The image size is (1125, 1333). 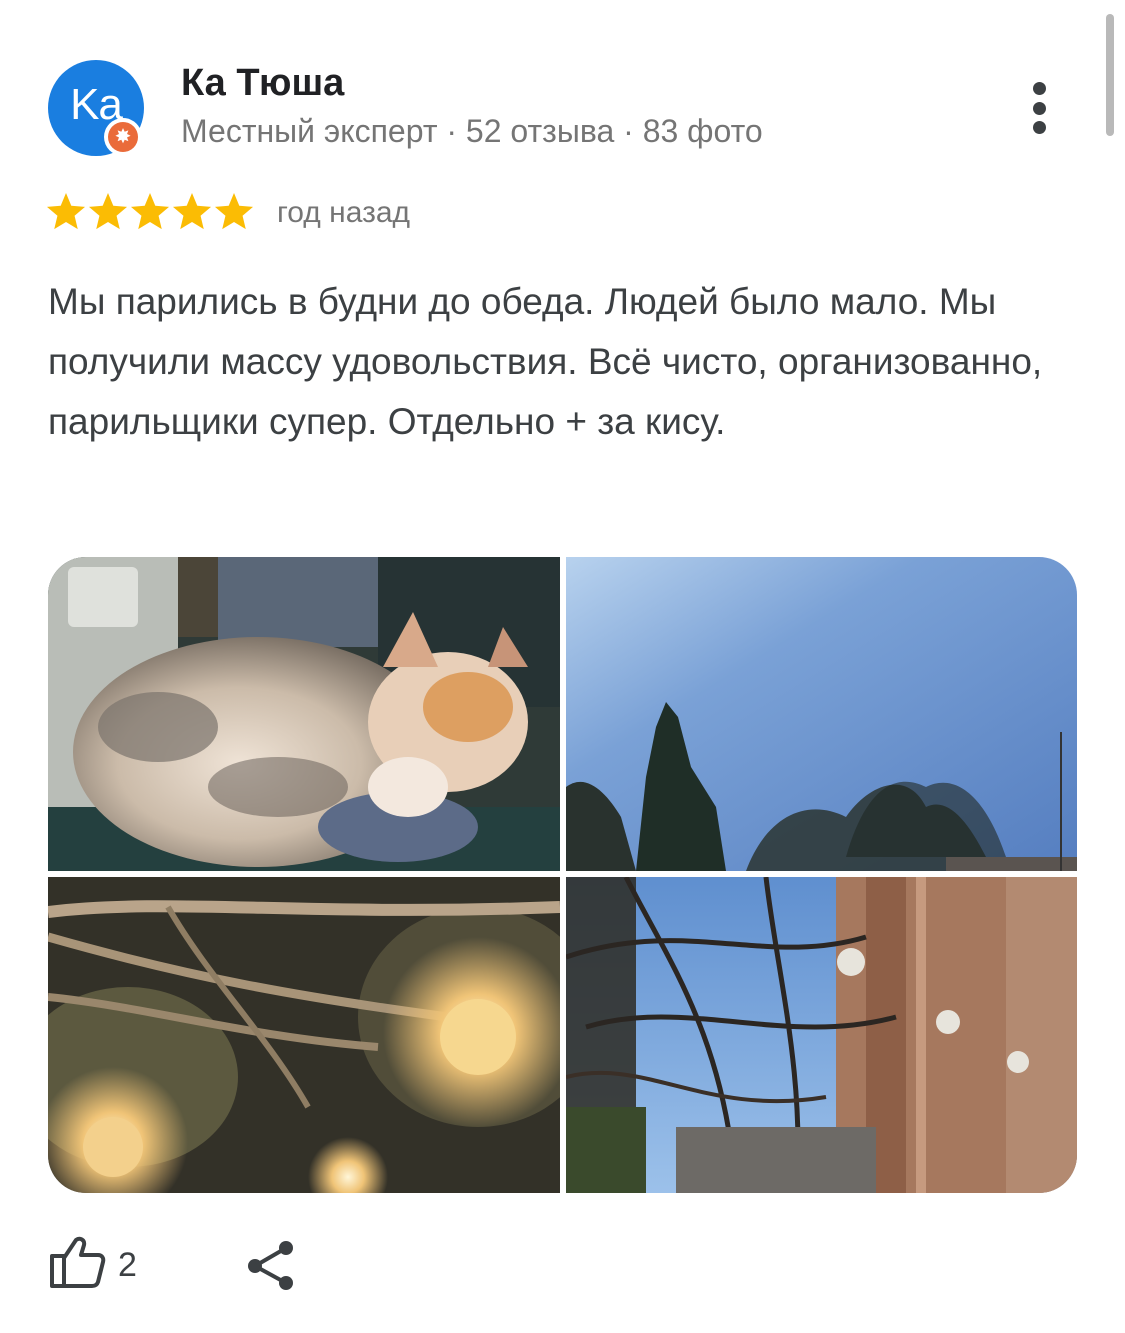 What do you see at coordinates (1110, 75) in the screenshot?
I see `scrollbar` at bounding box center [1110, 75].